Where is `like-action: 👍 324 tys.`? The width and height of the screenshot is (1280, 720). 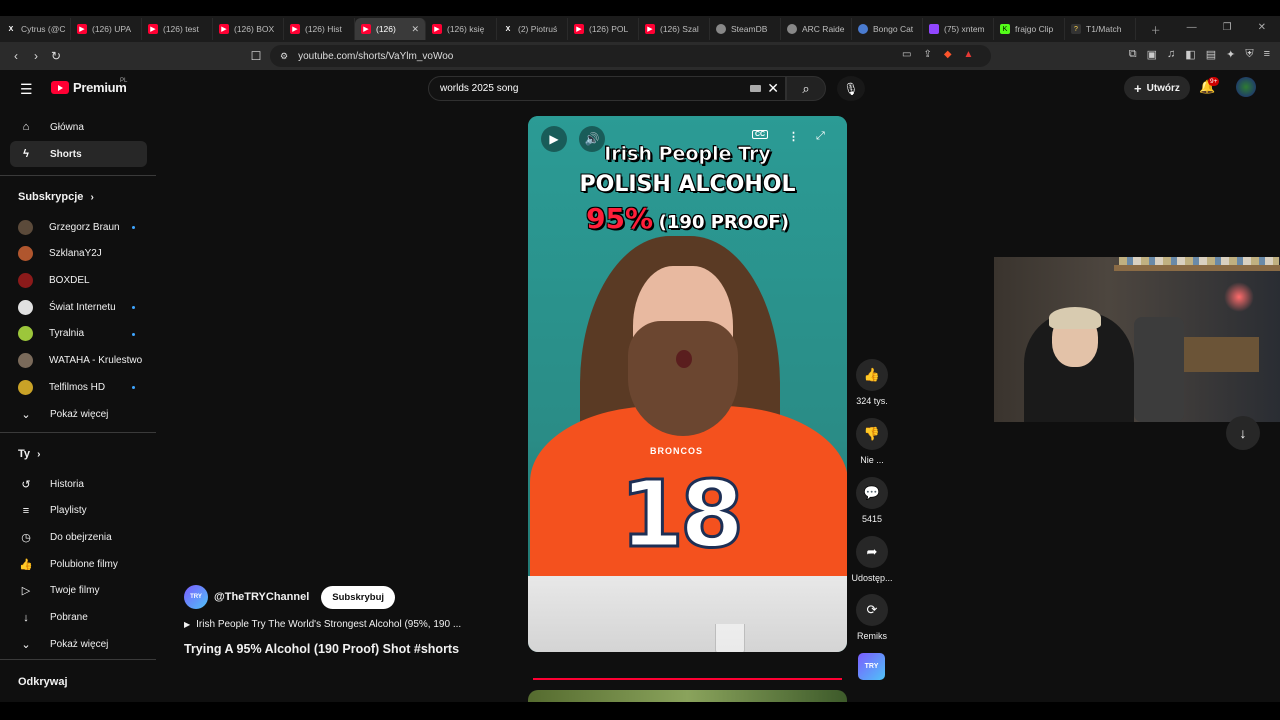
like-action: 👍 324 tys. is located at coordinates (872, 382).